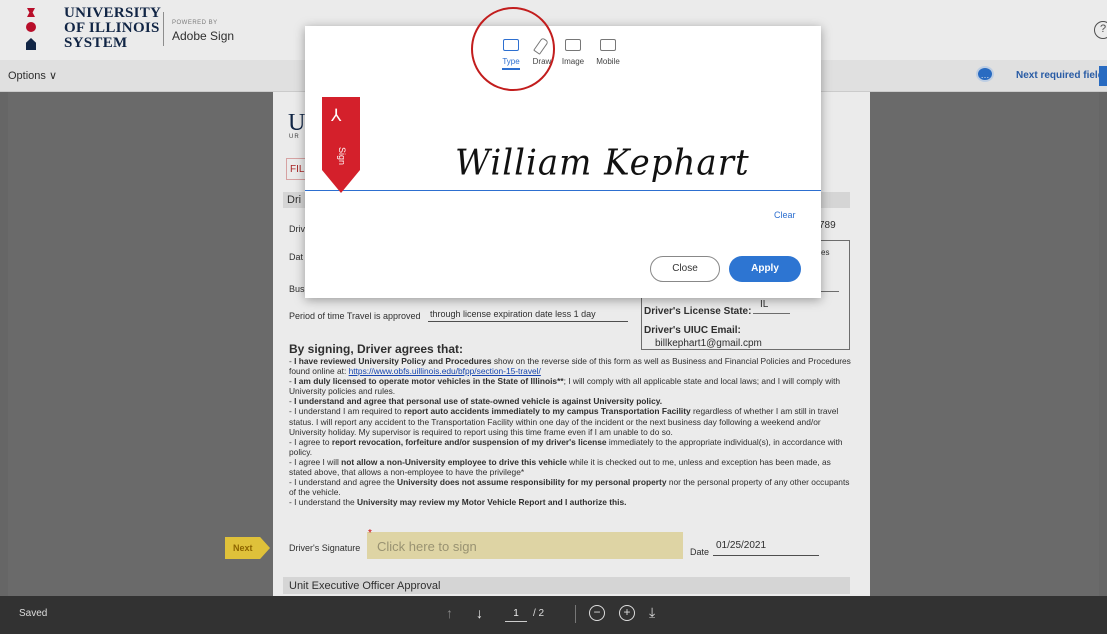  What do you see at coordinates (336, 115) in the screenshot?
I see `acrobat-icon: ⅄` at bounding box center [336, 115].